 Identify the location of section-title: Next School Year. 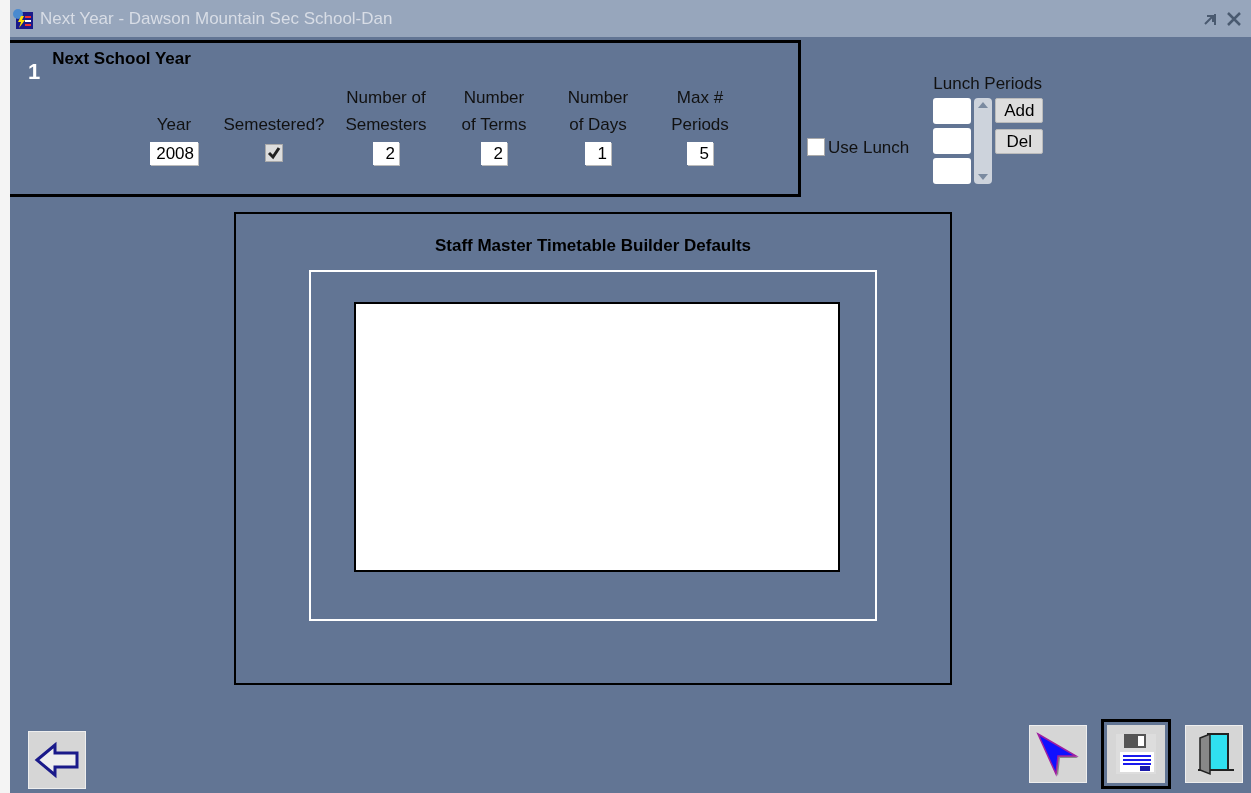
(121, 59).